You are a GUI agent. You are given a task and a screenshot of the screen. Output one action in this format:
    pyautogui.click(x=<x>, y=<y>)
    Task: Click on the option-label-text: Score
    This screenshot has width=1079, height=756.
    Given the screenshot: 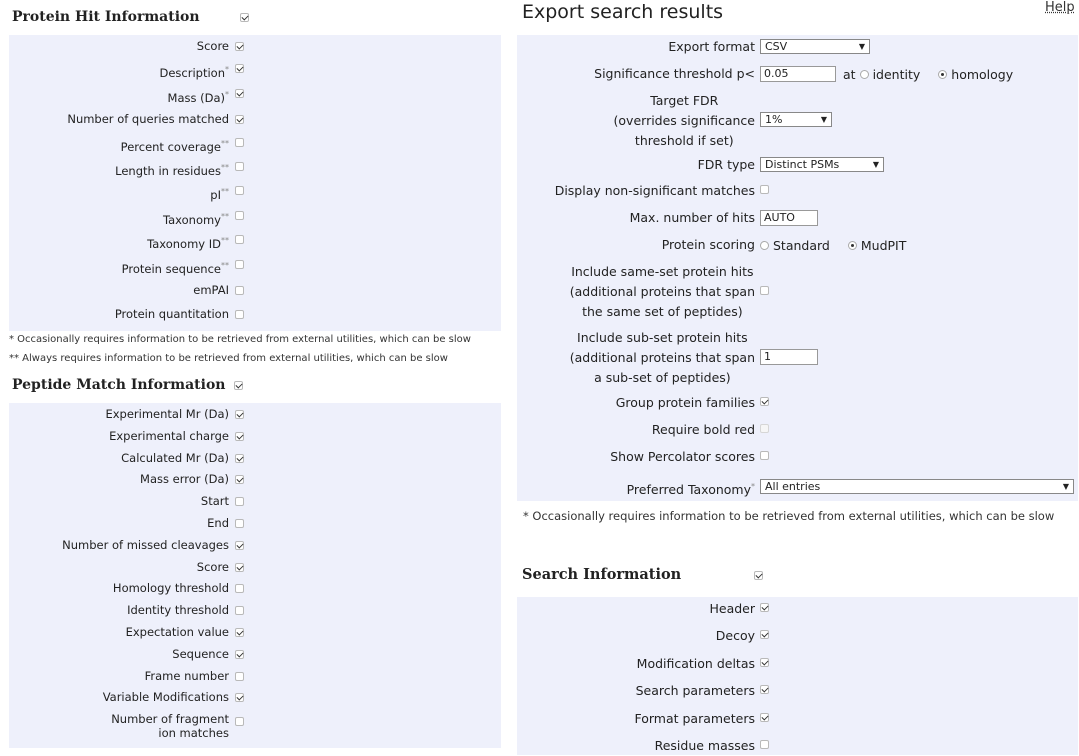 What is the action you would take?
    pyautogui.click(x=212, y=46)
    